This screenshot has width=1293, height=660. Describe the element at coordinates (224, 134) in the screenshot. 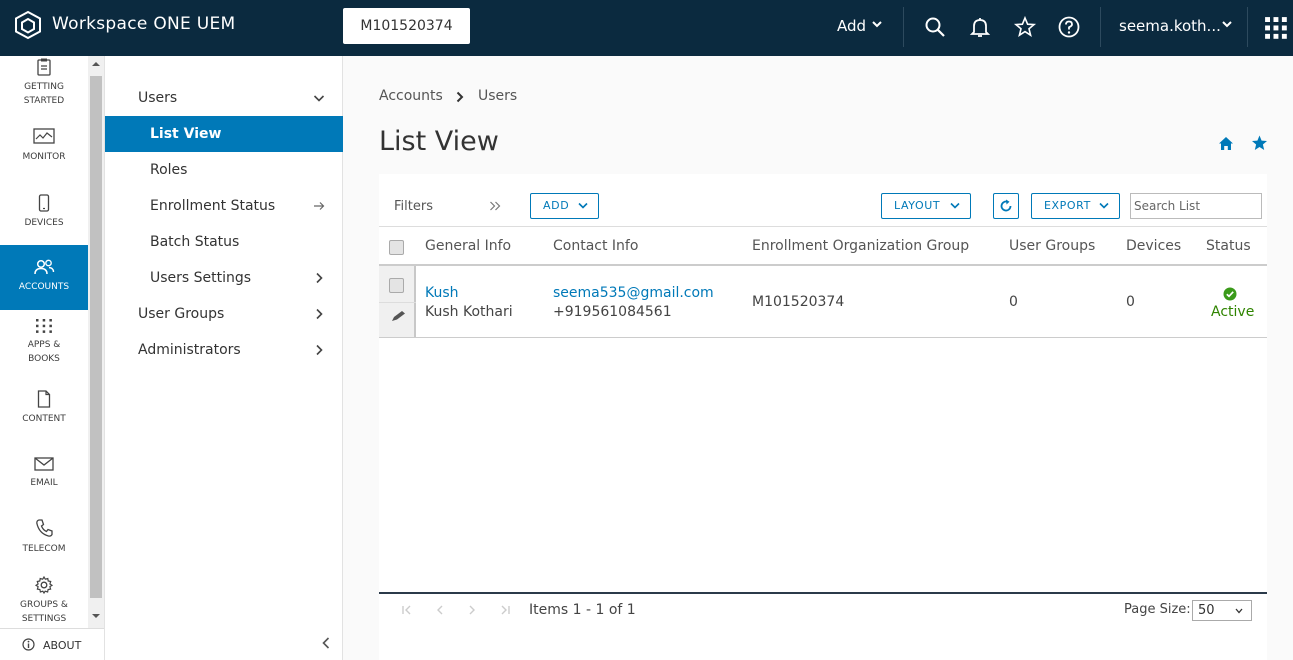

I see `subnav-list-view: List View` at that location.